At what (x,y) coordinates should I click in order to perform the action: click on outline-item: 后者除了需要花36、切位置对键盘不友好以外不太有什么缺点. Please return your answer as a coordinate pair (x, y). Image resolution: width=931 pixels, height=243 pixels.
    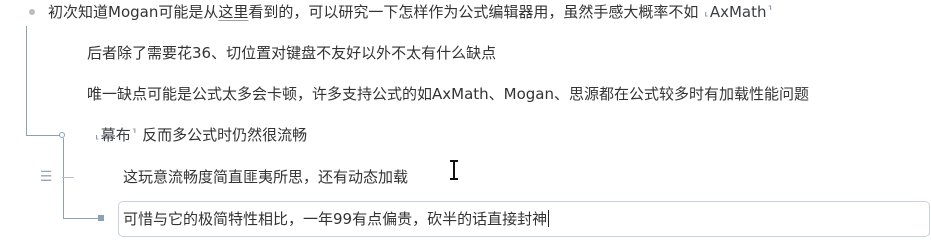
    Looking at the image, I should click on (291, 53).